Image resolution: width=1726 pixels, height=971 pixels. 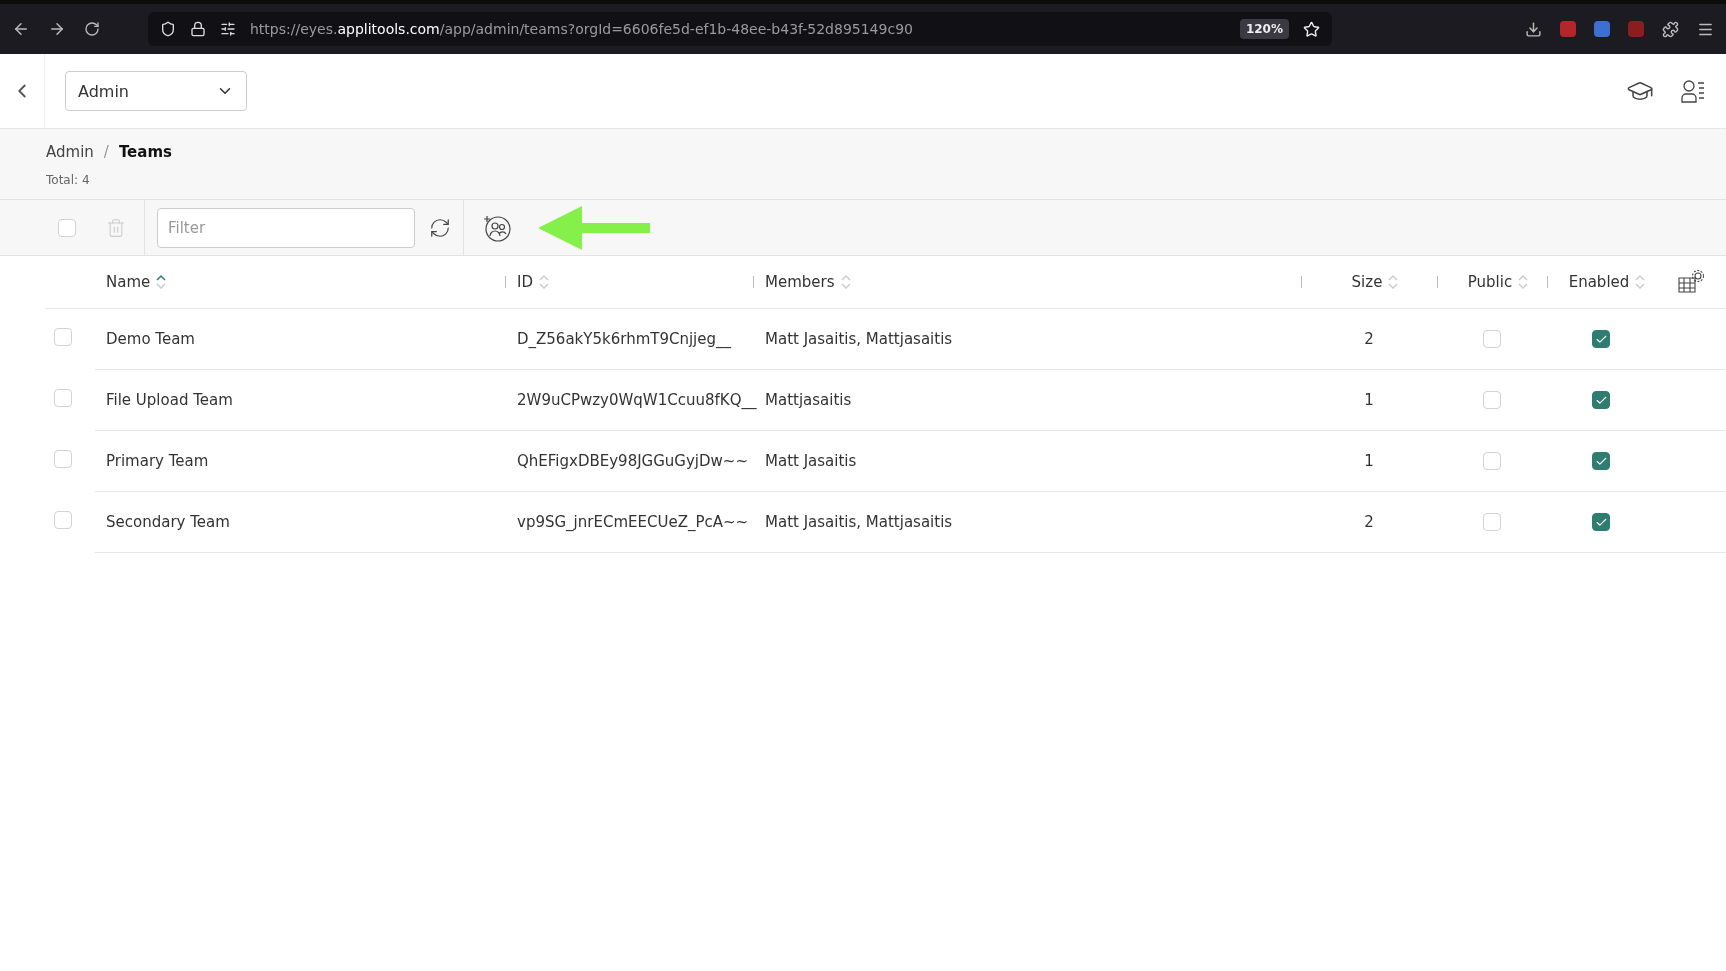 I want to click on download-icon, so click(x=1533, y=29).